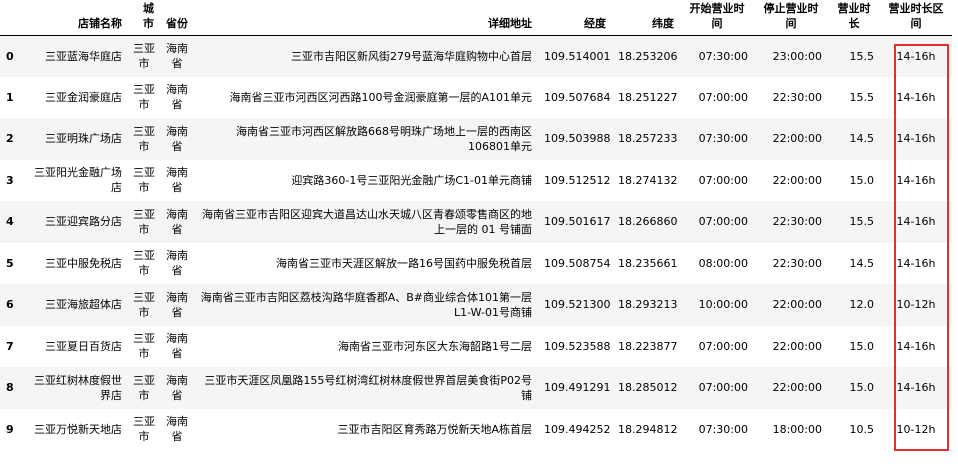 The image size is (958, 467). Describe the element at coordinates (577, 222) in the screenshot. I see `longitude-cell: 109.501617` at that location.